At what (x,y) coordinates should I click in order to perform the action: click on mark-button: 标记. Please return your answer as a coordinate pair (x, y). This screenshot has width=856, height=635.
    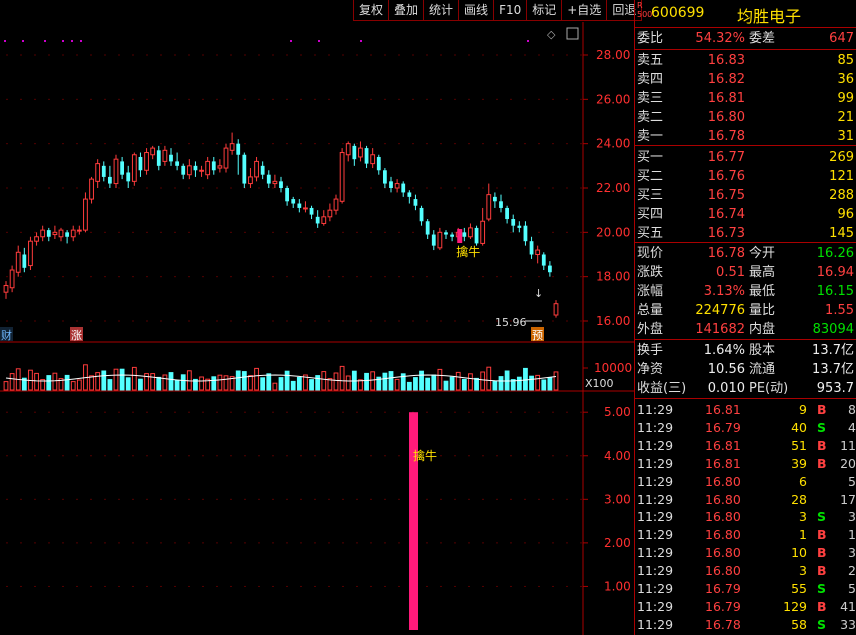
    Looking at the image, I should click on (544, 10).